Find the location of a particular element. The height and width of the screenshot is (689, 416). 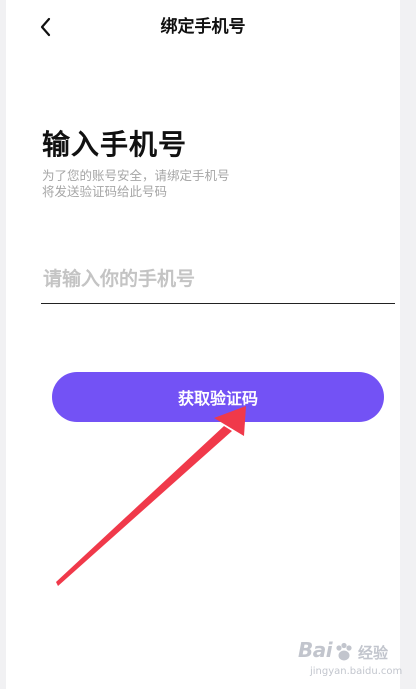

section-heading: 输入手机号 is located at coordinates (115, 144).